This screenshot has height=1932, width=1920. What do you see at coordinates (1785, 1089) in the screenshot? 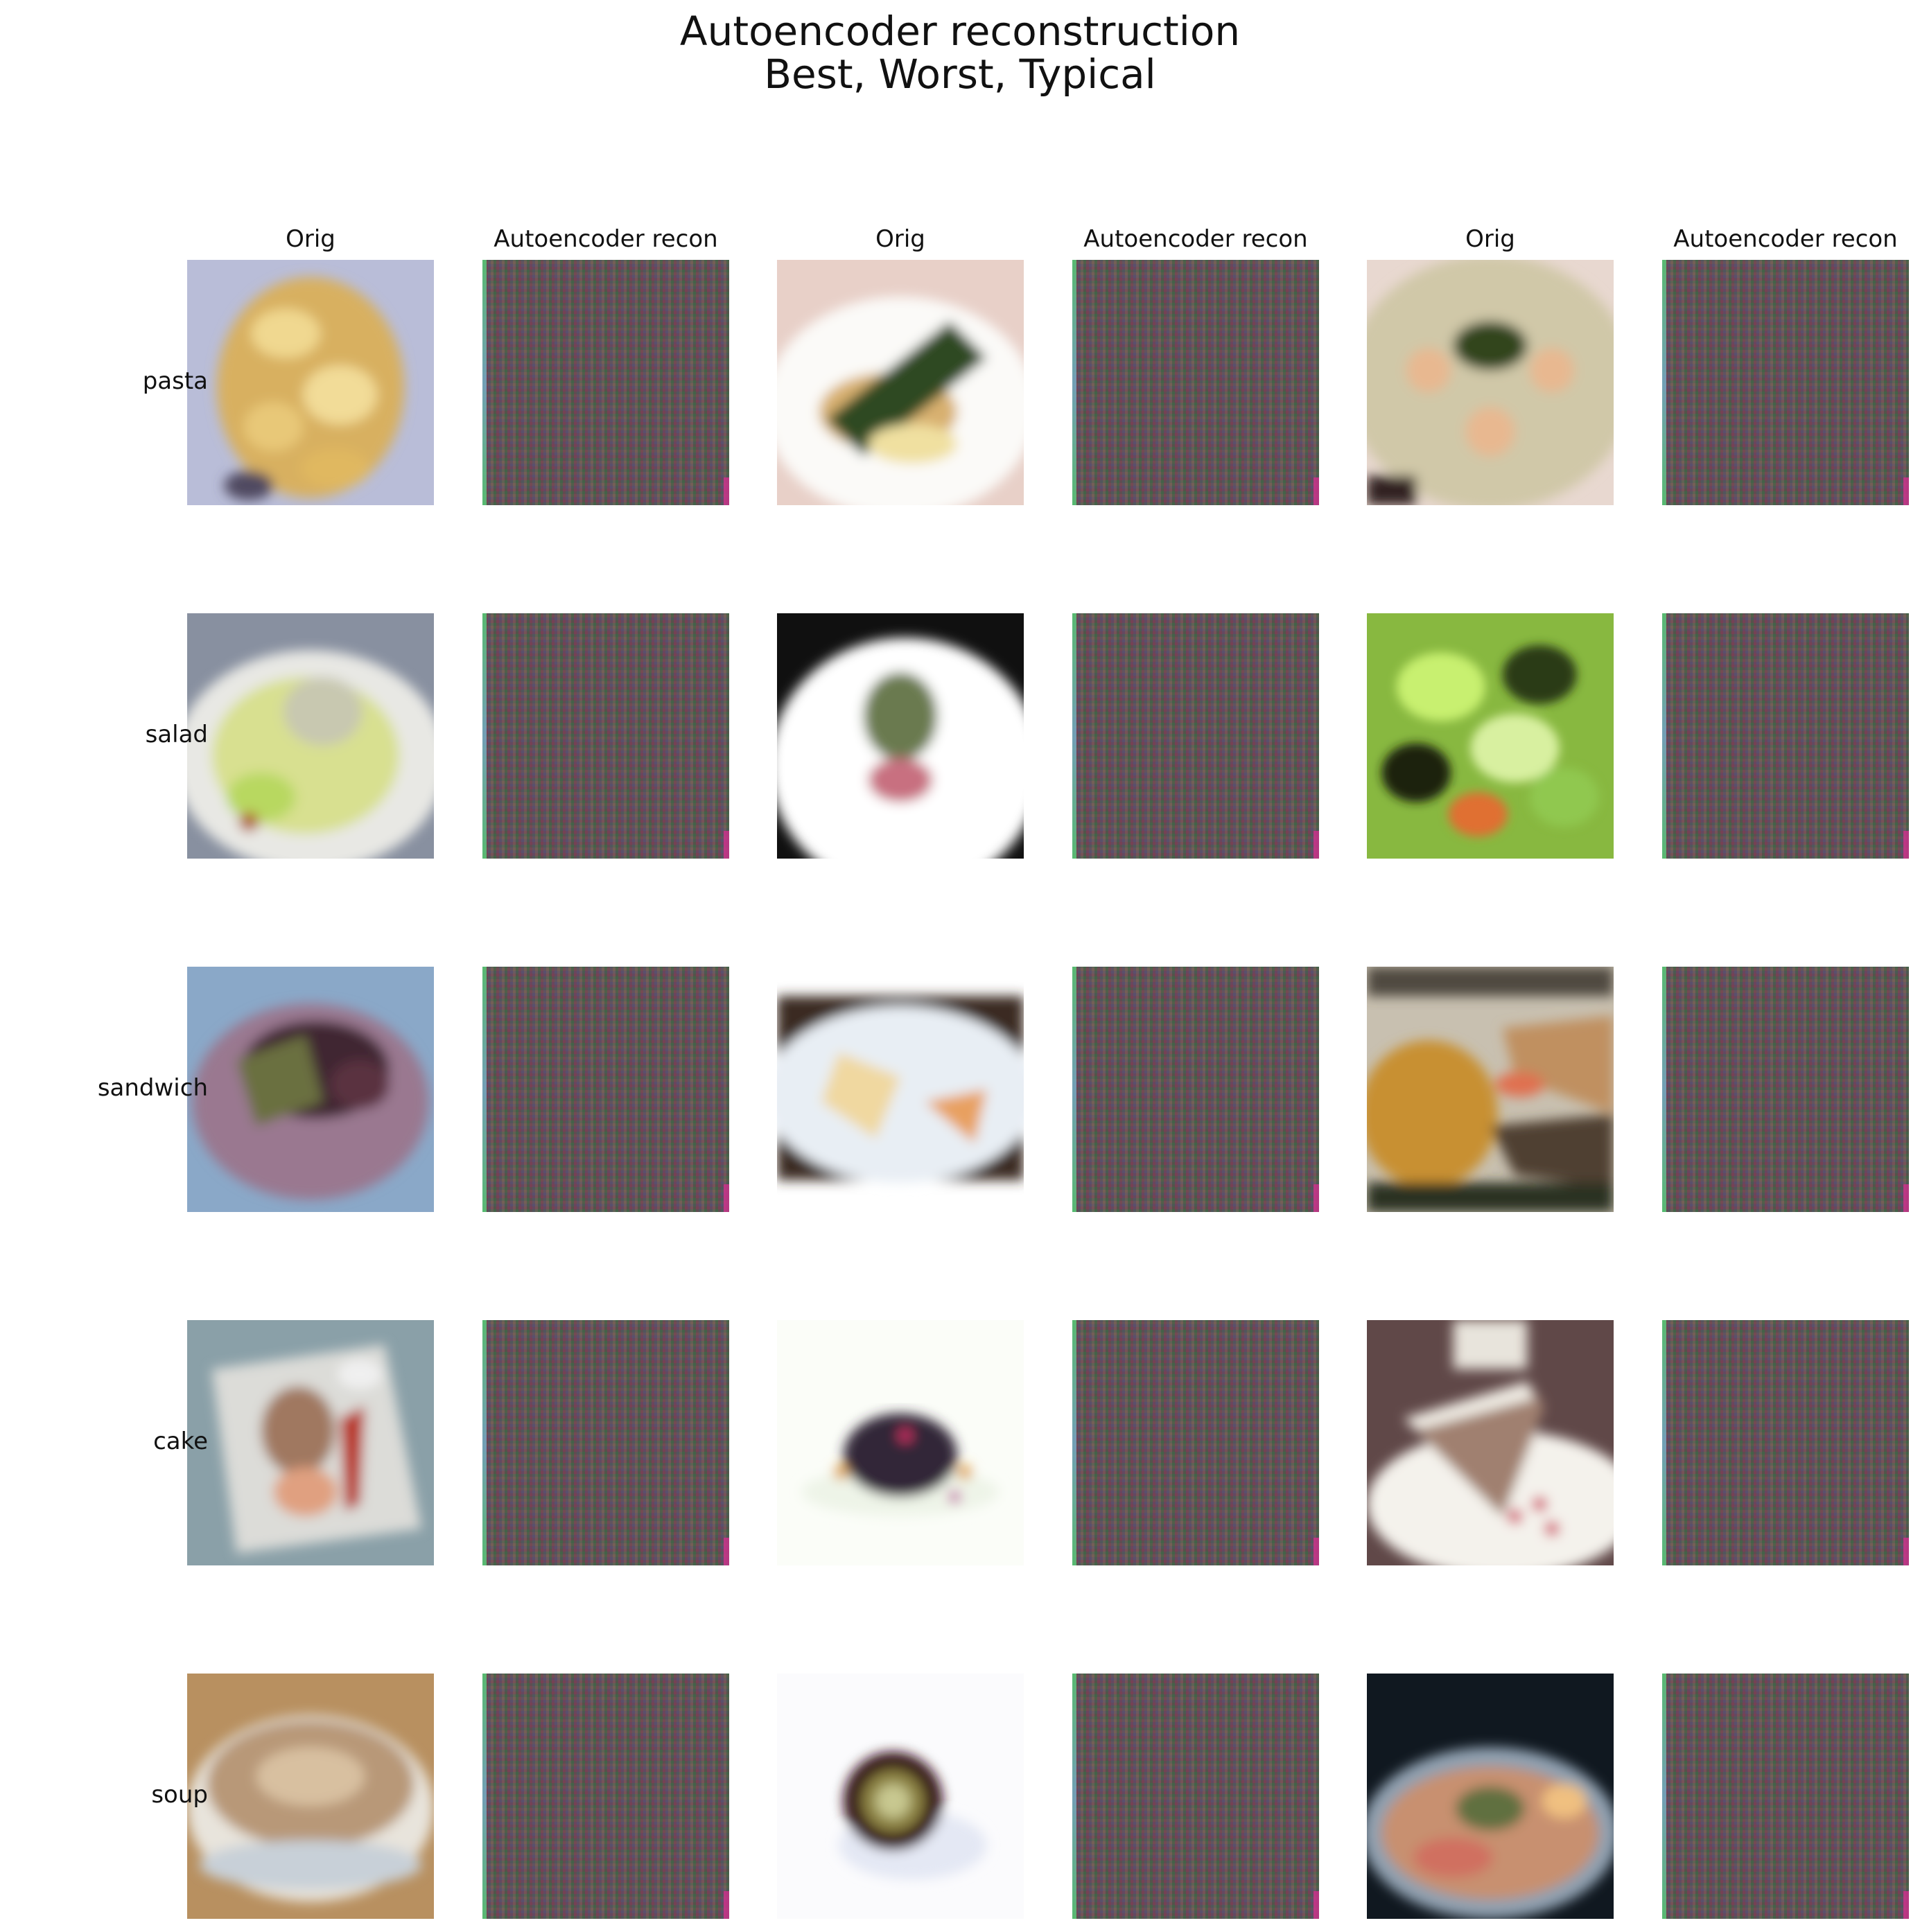
I see `recon-image-sandwich-typical` at bounding box center [1785, 1089].